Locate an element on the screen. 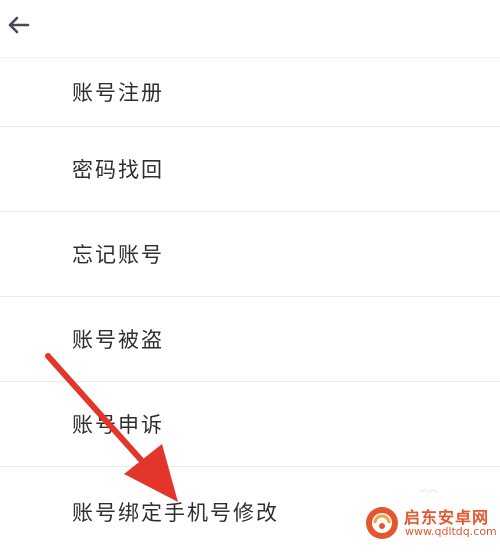 This screenshot has height=557, width=500. menu-item-label: 忘记账号 is located at coordinates (118, 255).